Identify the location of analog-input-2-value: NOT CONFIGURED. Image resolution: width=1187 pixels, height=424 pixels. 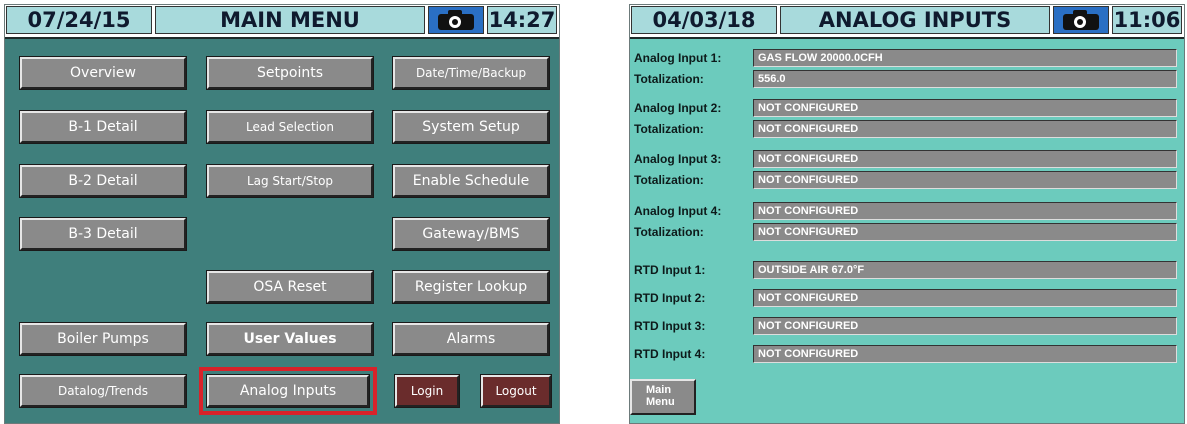
(965, 108).